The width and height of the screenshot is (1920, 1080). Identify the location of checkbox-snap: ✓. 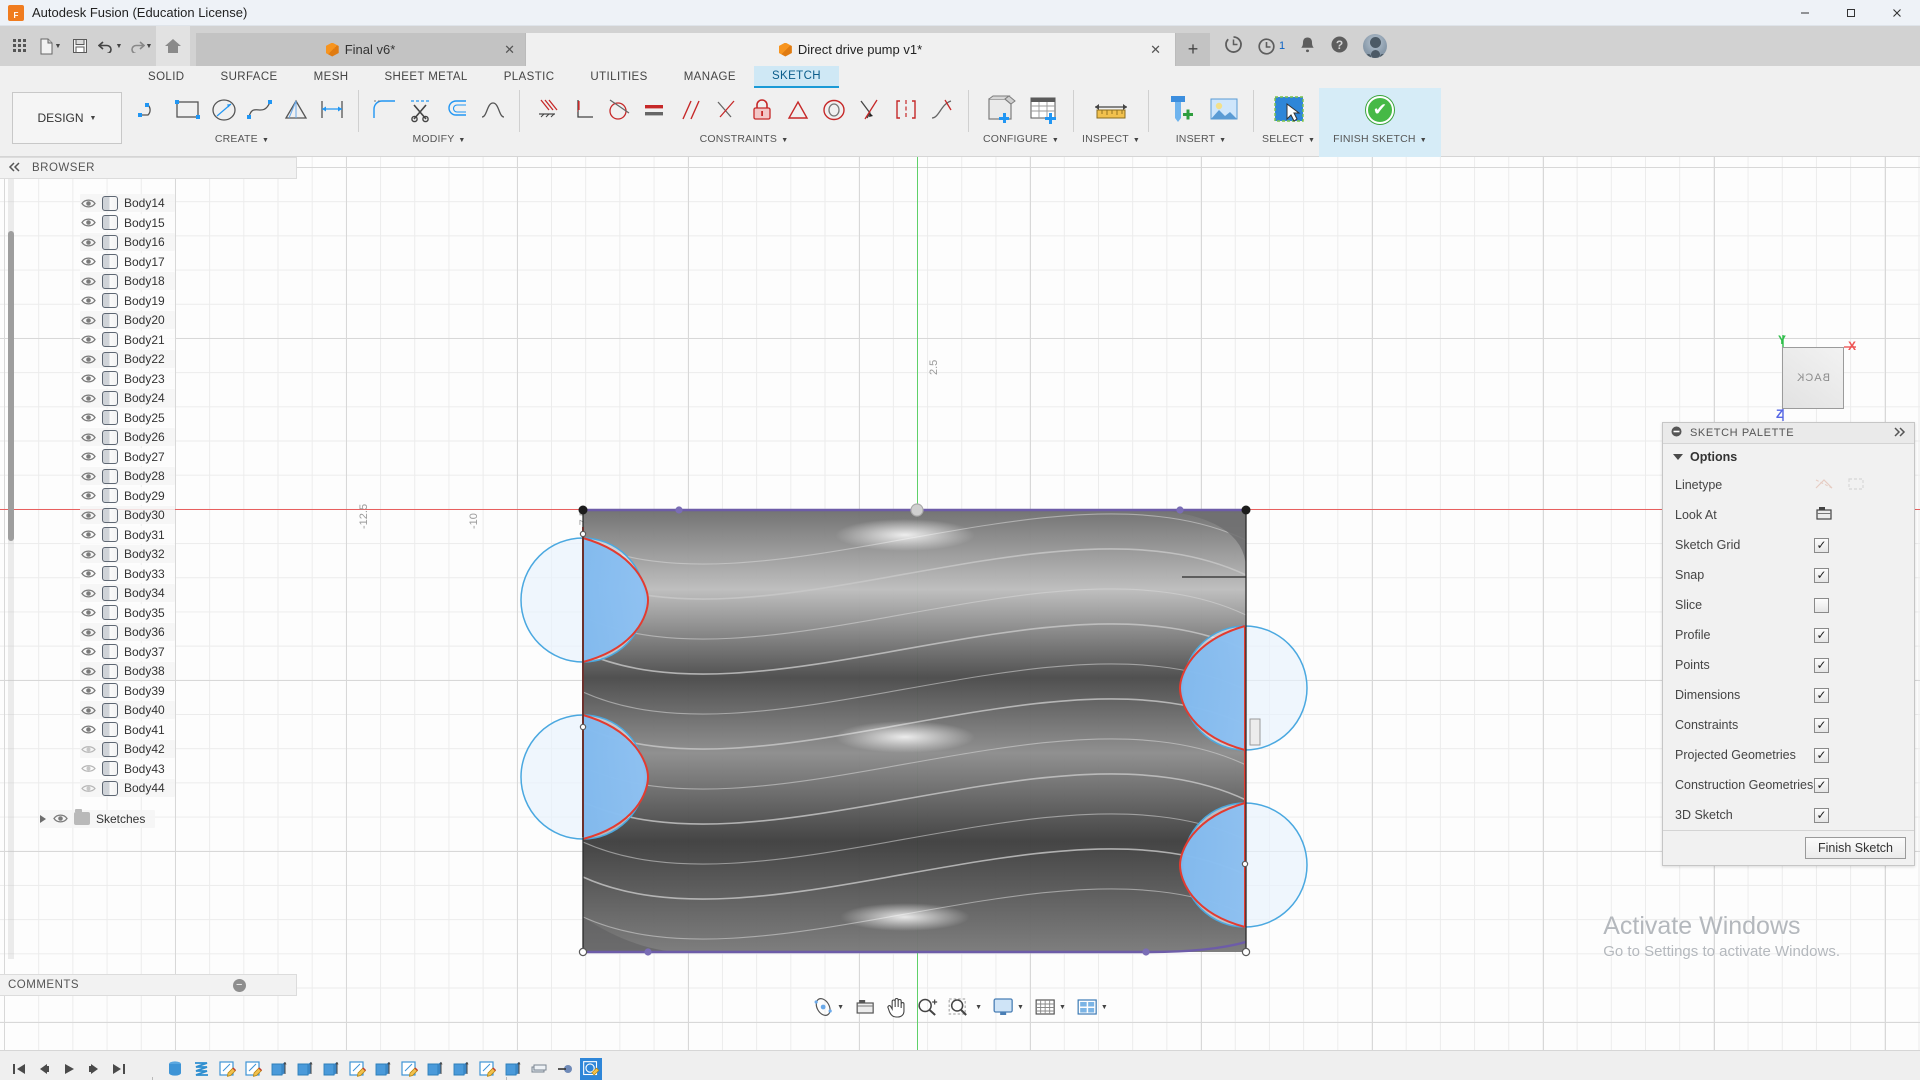
(1821, 575).